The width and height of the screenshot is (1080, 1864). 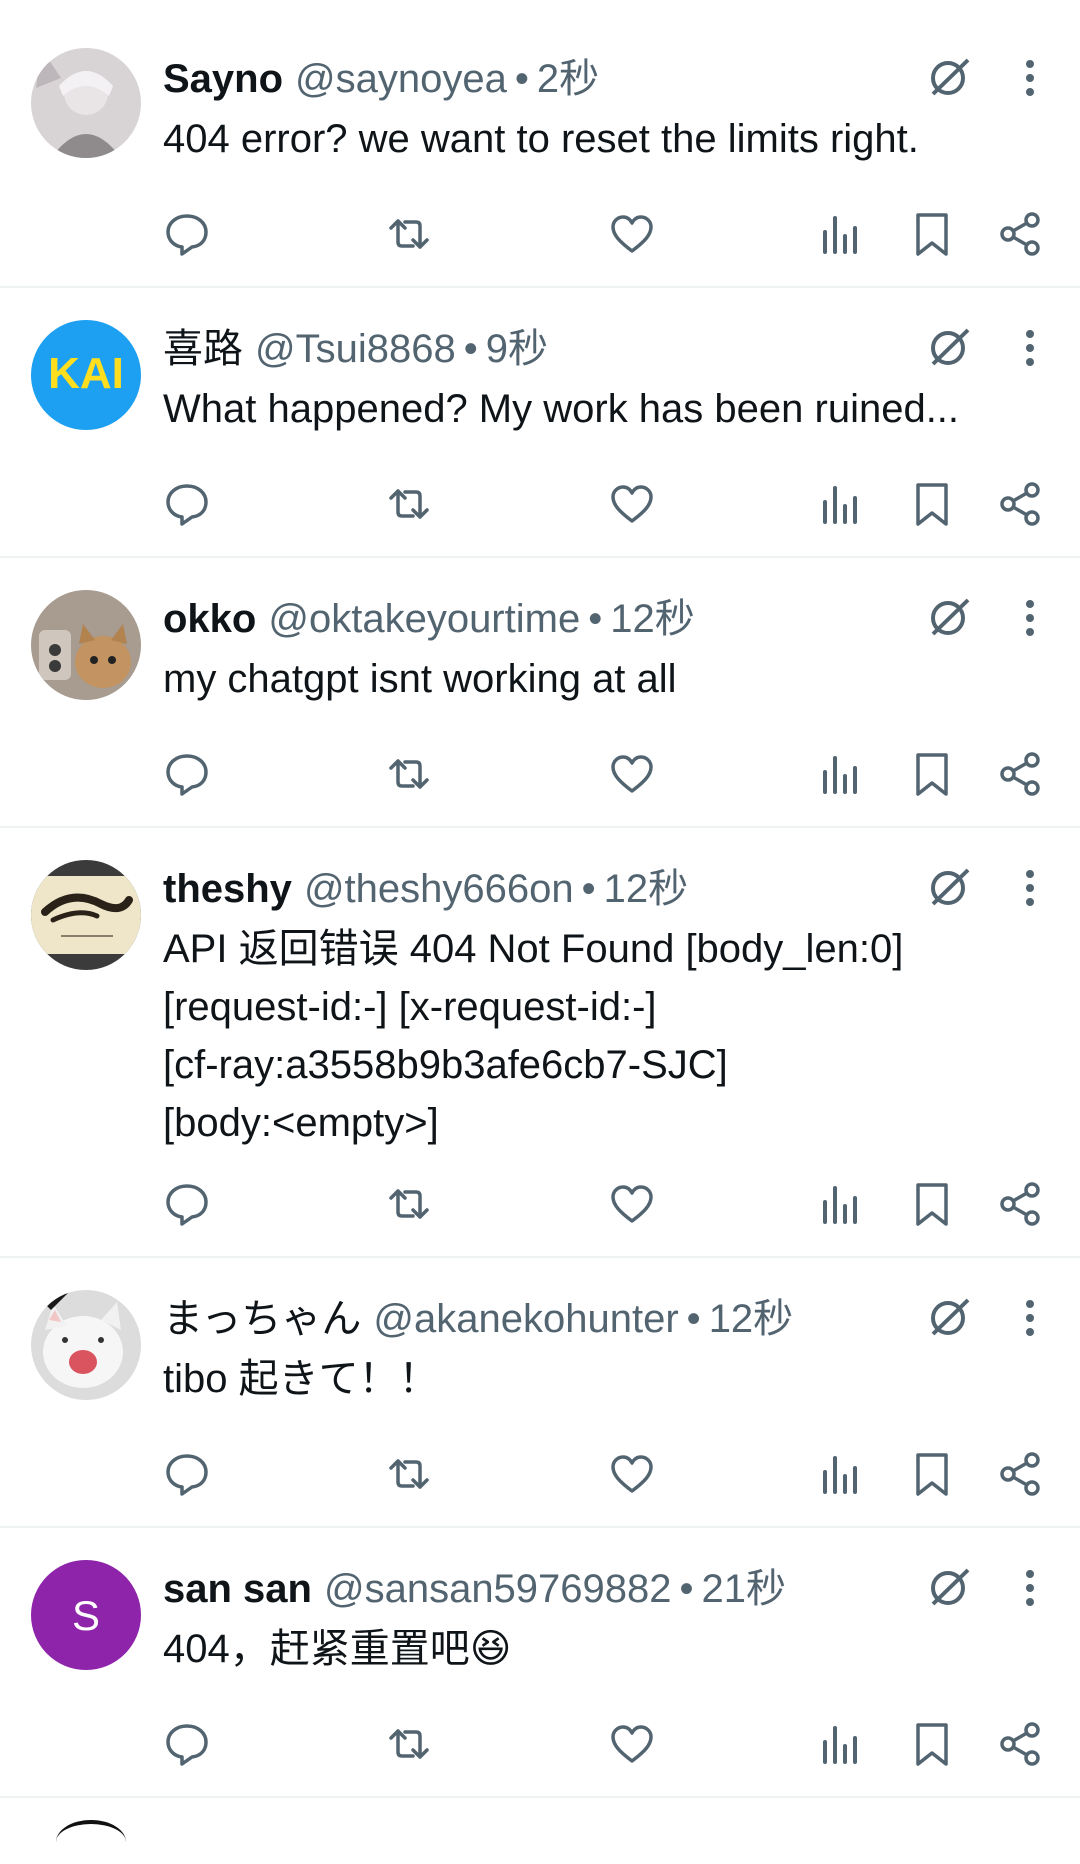 What do you see at coordinates (91, 1842) in the screenshot?
I see `avatar-partial` at bounding box center [91, 1842].